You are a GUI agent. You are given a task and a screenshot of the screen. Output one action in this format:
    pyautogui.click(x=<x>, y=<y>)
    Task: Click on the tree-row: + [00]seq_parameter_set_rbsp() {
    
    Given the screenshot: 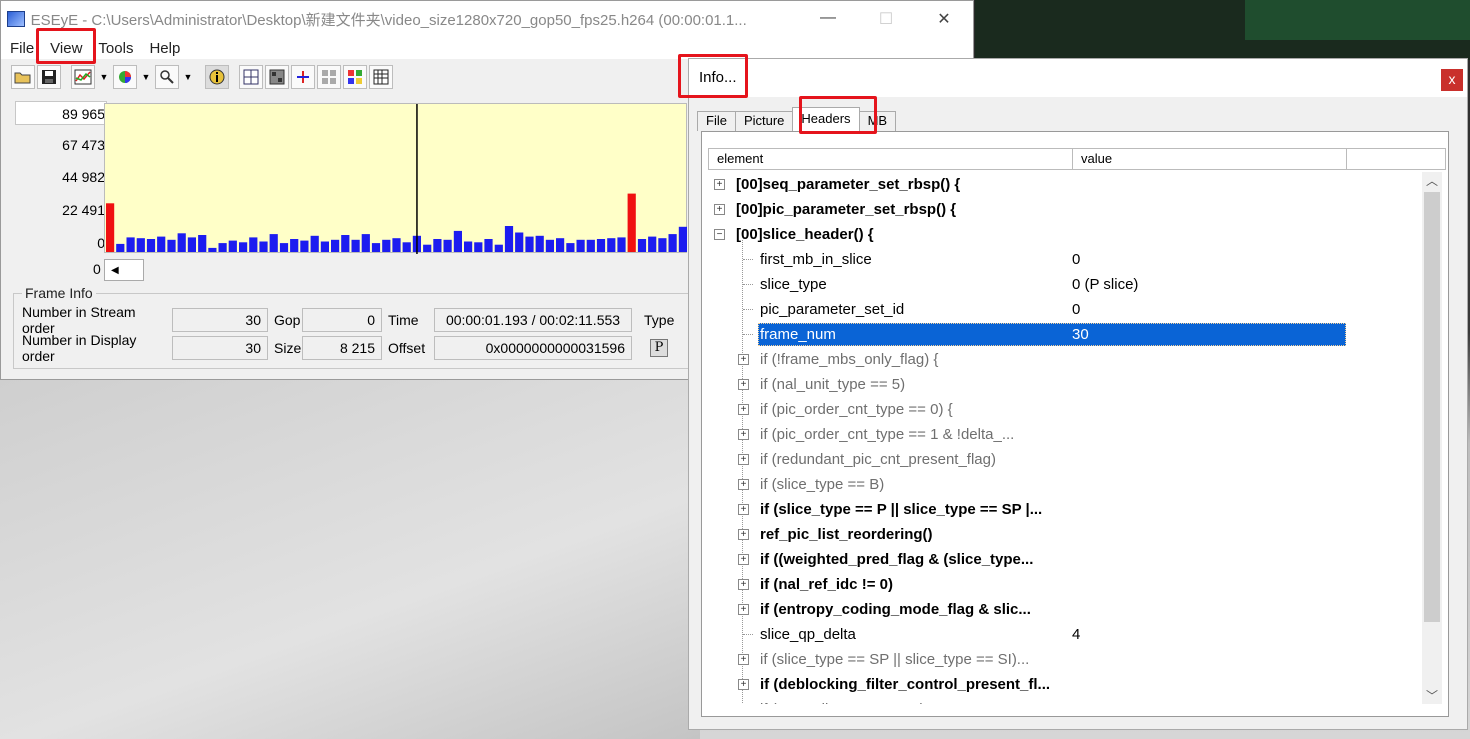 What is the action you would take?
    pyautogui.click(x=1066, y=184)
    